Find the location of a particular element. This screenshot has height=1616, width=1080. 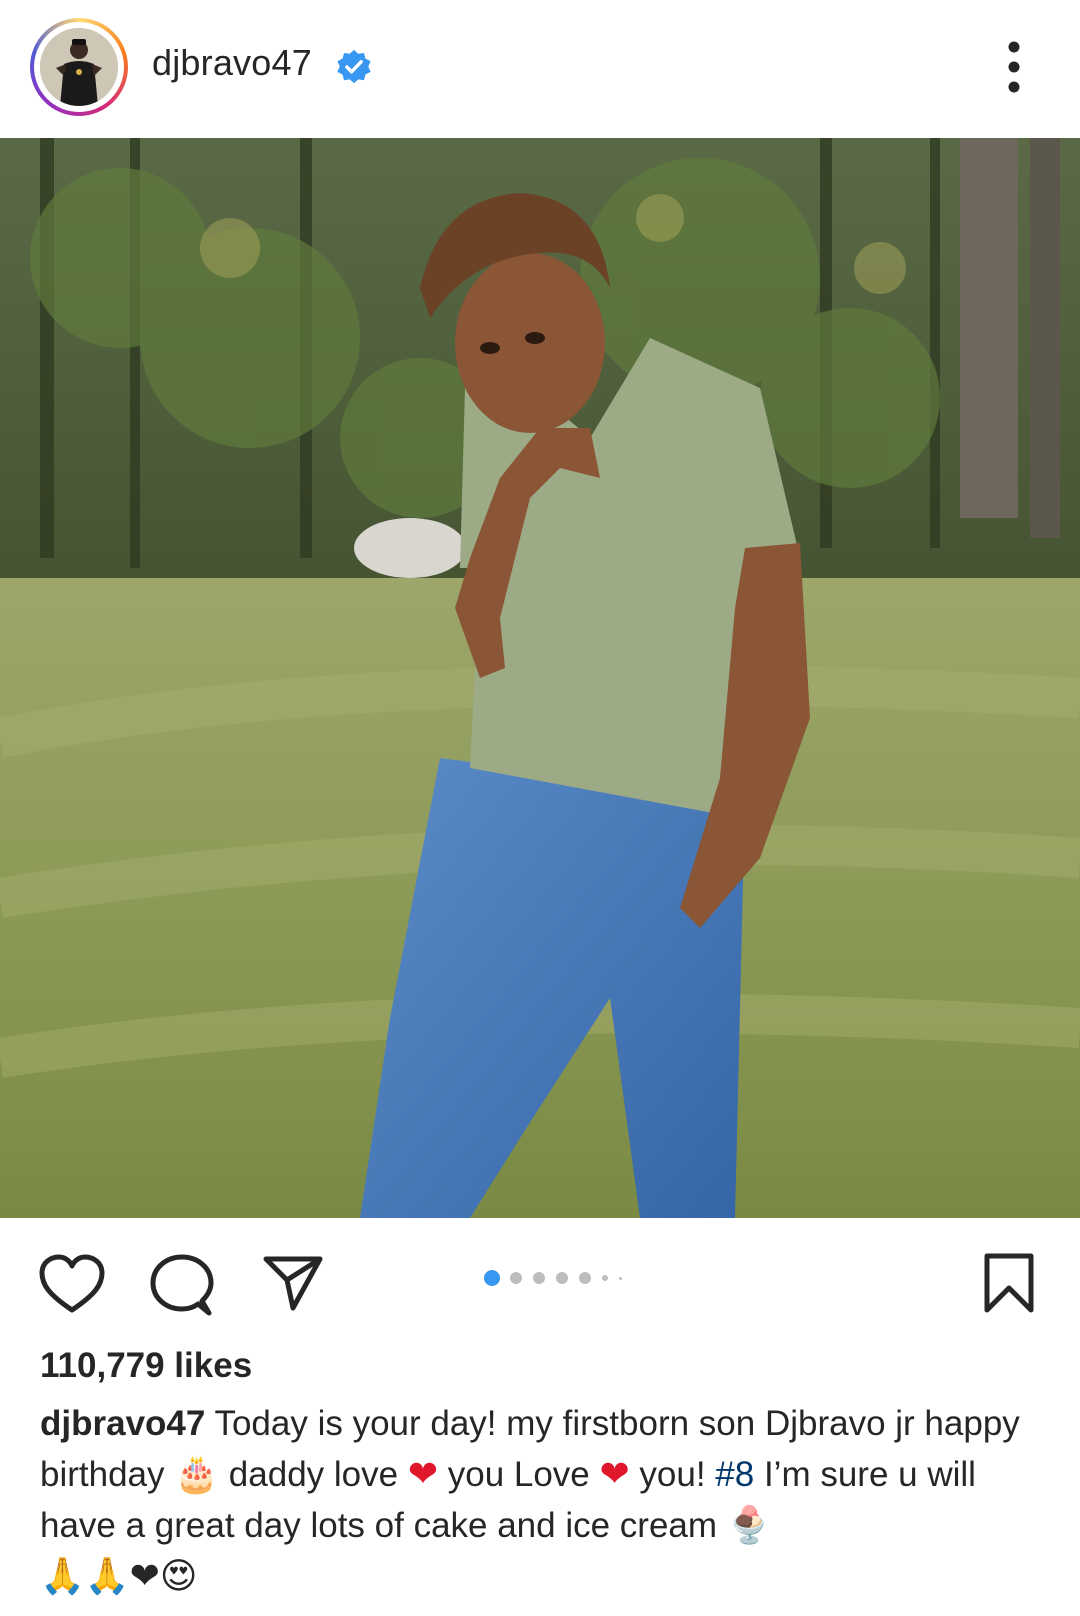

caption-text: daddy love is located at coordinates (313, 1474).